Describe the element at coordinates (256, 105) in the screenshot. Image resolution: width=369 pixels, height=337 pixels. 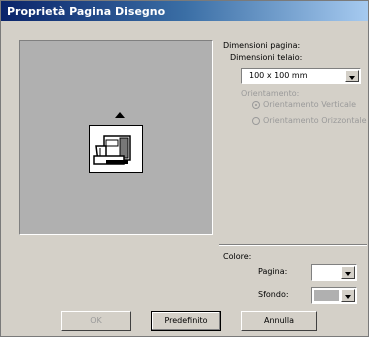
I see `radio-portrait` at that location.